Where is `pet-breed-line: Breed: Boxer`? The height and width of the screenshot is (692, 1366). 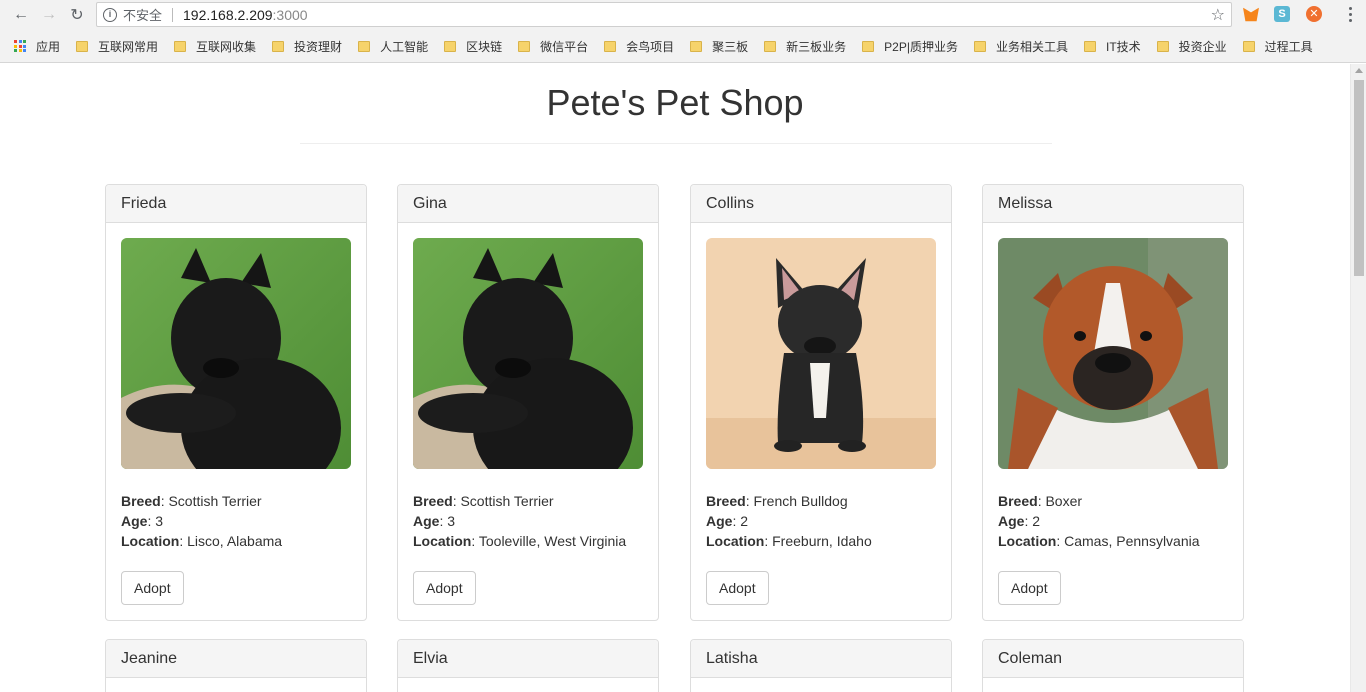
pet-breed-line: Breed: Boxer is located at coordinates (1113, 501).